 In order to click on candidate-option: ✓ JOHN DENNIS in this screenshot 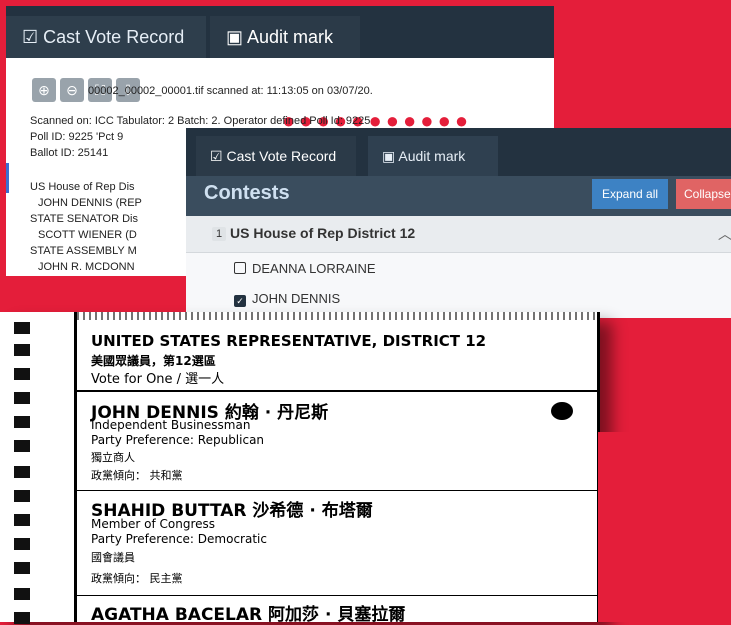, I will do `click(287, 299)`.